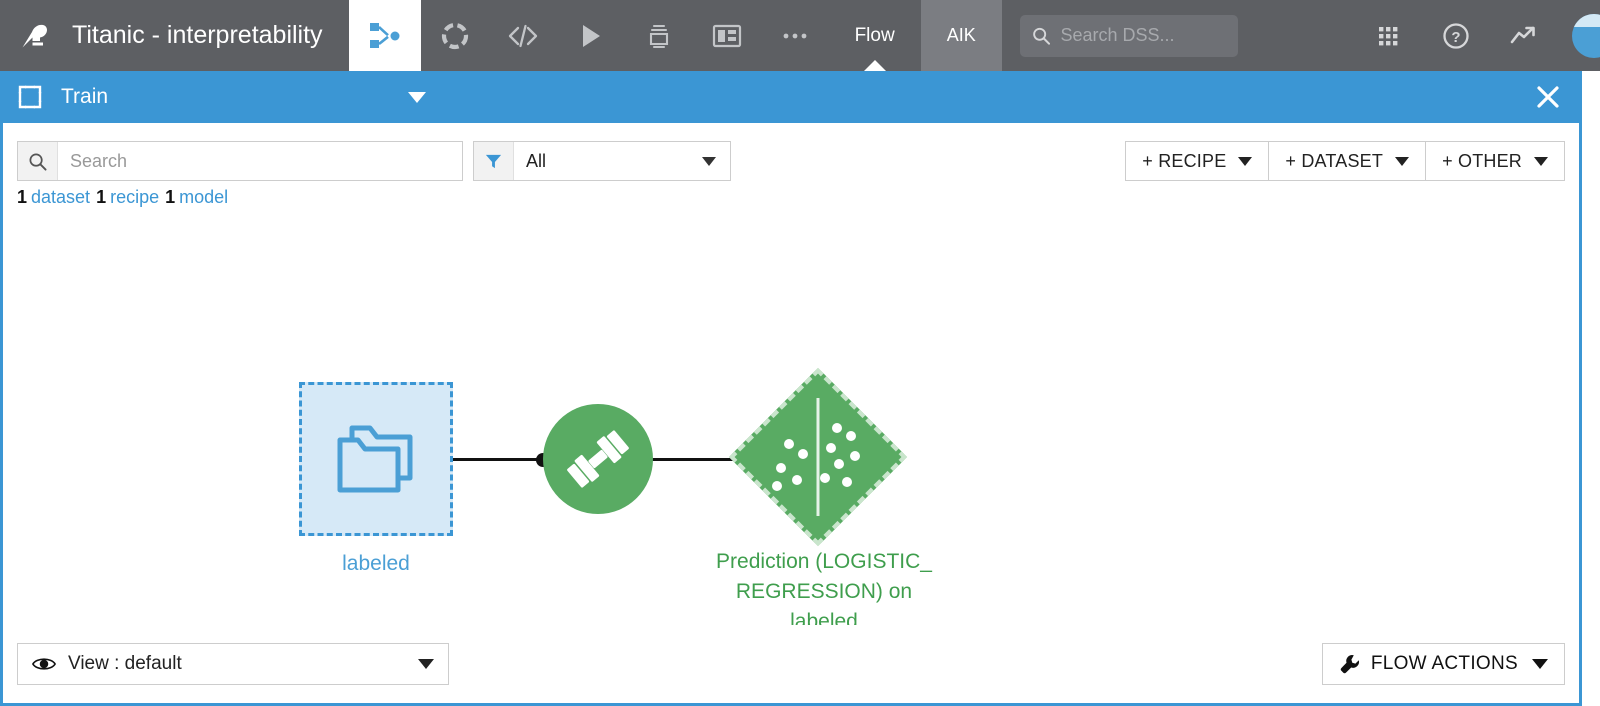  What do you see at coordinates (30, 97) in the screenshot?
I see `zone-frame-icon` at bounding box center [30, 97].